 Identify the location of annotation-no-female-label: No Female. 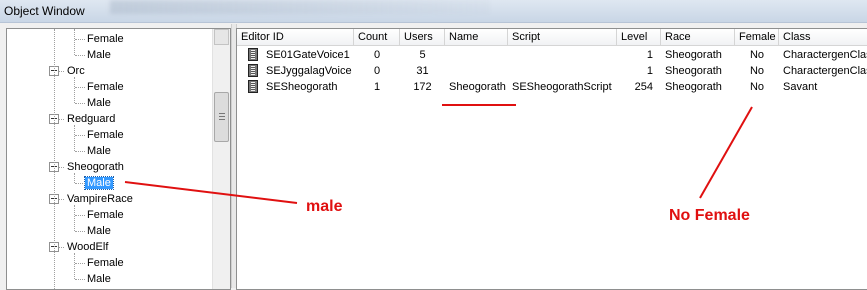
(709, 215).